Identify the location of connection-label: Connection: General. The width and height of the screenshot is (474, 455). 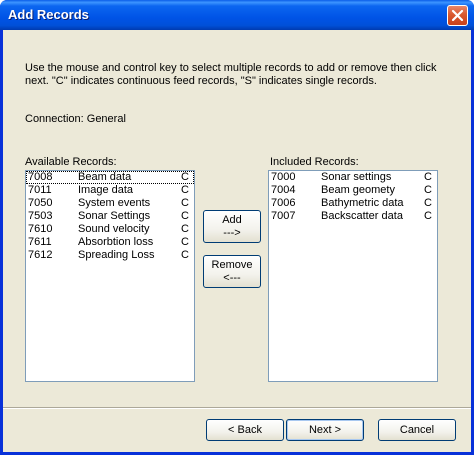
(75, 119).